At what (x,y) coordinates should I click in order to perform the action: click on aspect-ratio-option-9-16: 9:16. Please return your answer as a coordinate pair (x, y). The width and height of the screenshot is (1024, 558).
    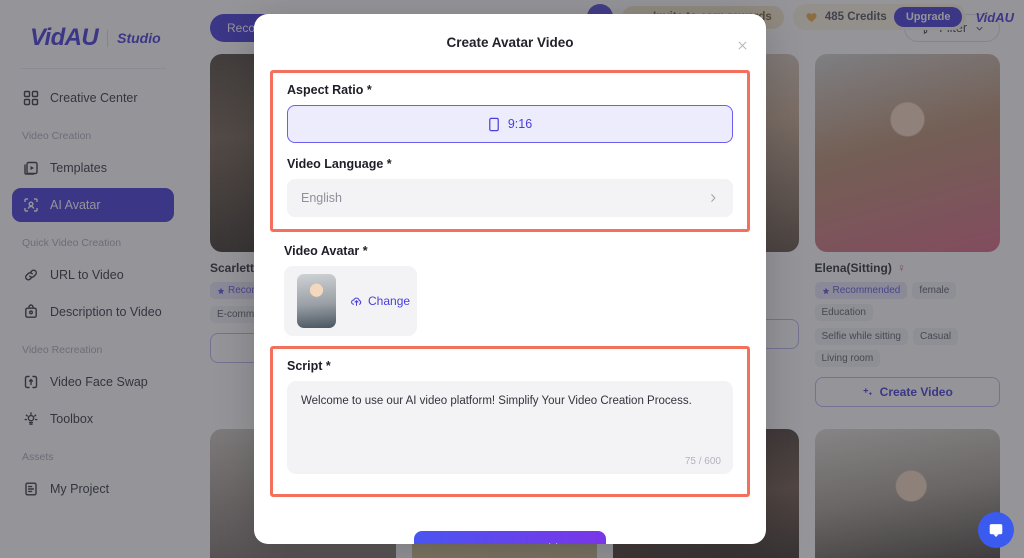
    Looking at the image, I should click on (510, 124).